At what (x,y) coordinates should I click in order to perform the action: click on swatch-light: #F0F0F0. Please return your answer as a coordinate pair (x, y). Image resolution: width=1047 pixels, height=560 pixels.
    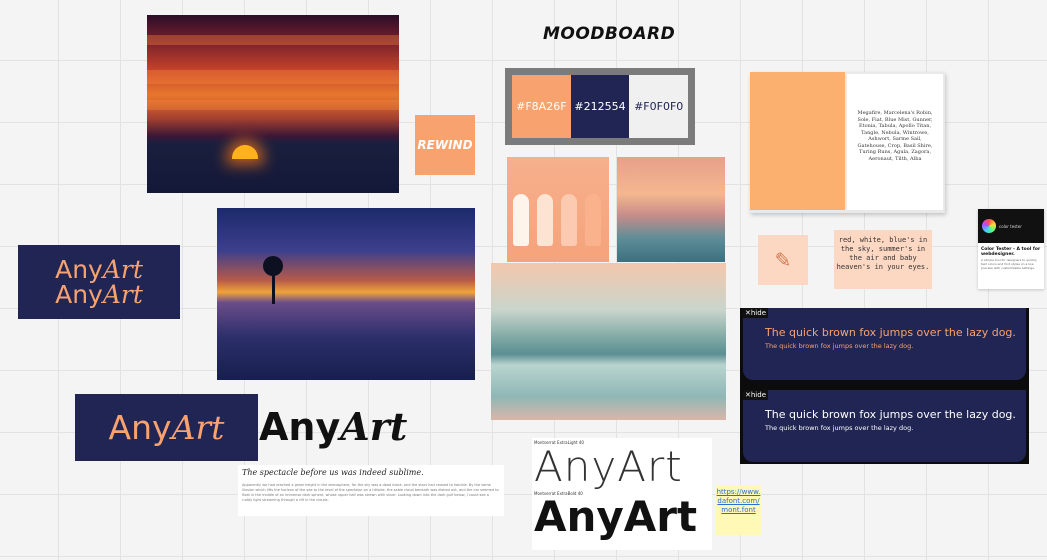
    Looking at the image, I should click on (659, 106).